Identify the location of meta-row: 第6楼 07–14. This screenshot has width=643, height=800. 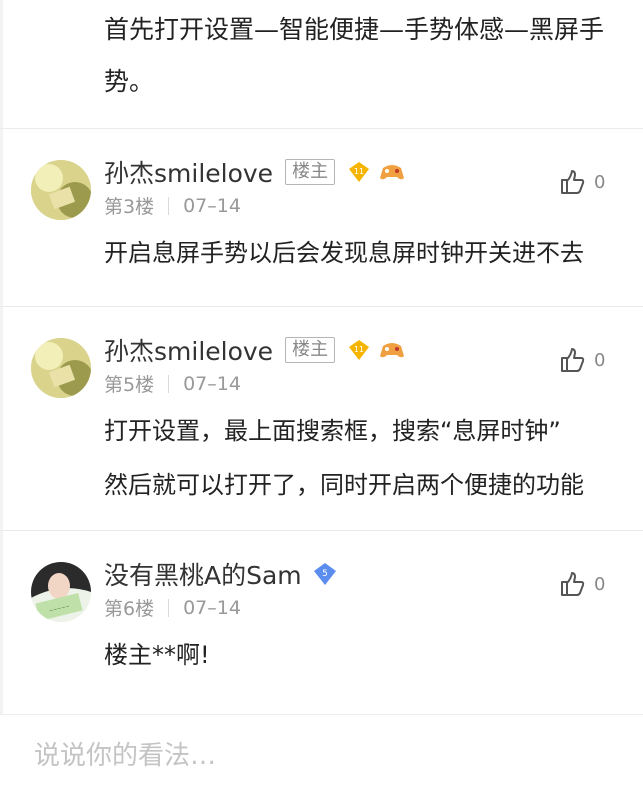
(172, 607).